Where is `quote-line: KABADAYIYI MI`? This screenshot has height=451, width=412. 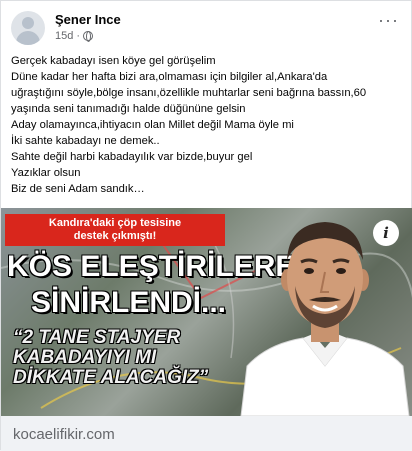 quote-line: KABADAYIYI MI is located at coordinates (85, 357).